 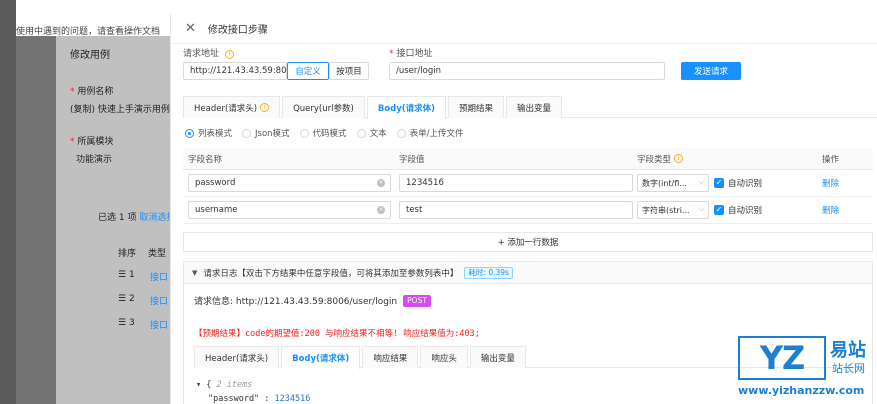 What do you see at coordinates (237, 30) in the screenshot?
I see `drawer-title: 修改接口步骤` at bounding box center [237, 30].